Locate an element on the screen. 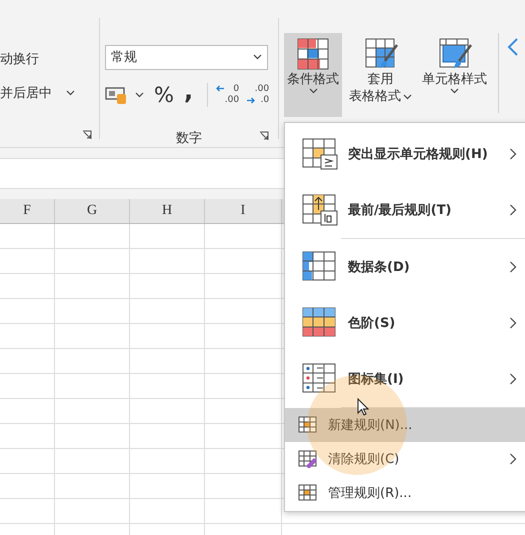 This screenshot has width=525, height=535. menu-item: 清除规则(C) is located at coordinates (405, 459).